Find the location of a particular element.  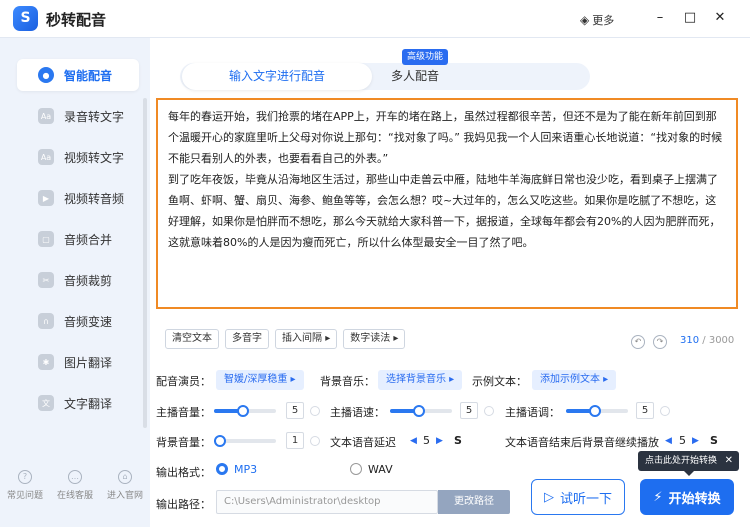

sidebar-item-video-to-text: Aa 视频转文字 is located at coordinates (78, 157).